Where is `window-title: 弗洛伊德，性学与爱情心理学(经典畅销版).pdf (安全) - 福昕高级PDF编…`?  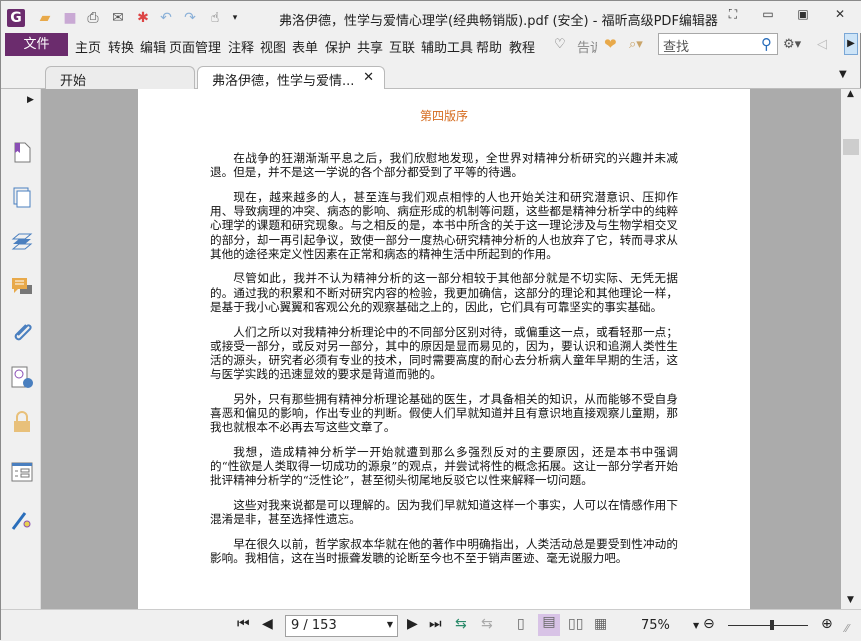
window-title: 弗洛伊德，性学与爱情心理学(经典畅销版).pdf (安全) - 福昕高级PDF编… is located at coordinates (498, 21).